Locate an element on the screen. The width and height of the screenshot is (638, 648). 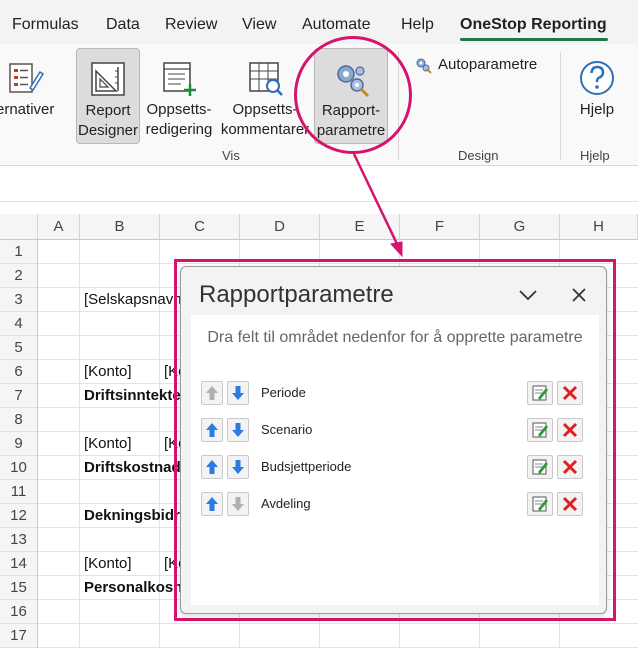
parameter-row: Scenario is located at coordinates (396, 431).